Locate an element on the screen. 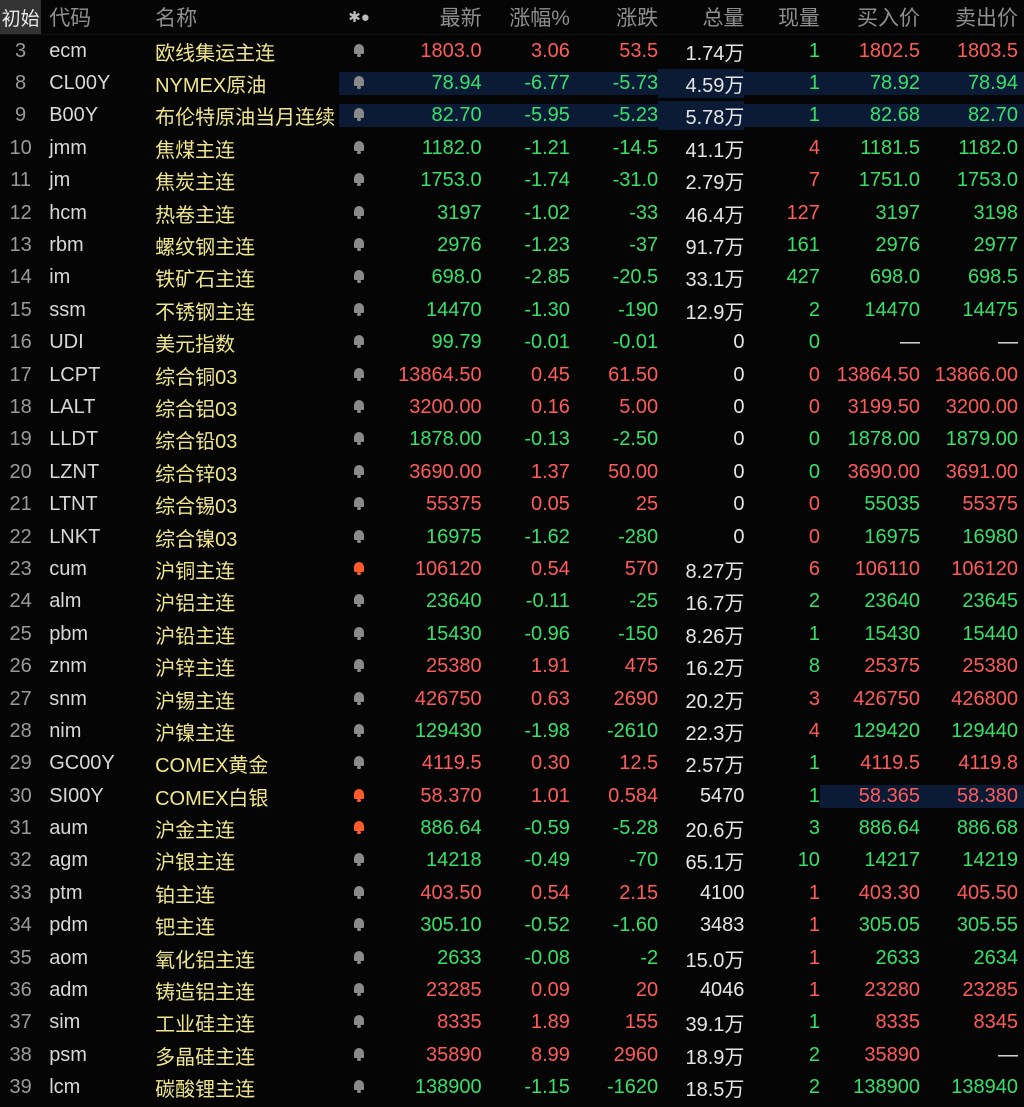 The height and width of the screenshot is (1107, 1024). table-row: 36 adm 铸造铝主连 23285 0.09 20 4046 1 23280 23285 is located at coordinates (512, 990).